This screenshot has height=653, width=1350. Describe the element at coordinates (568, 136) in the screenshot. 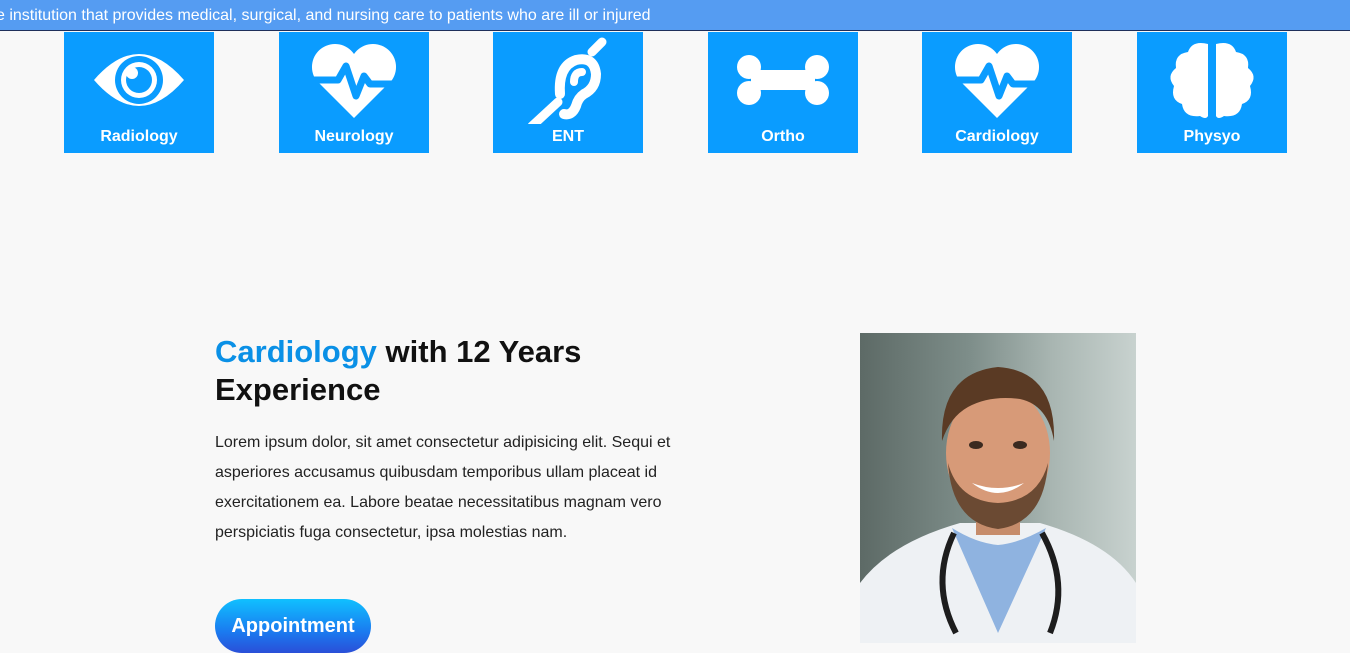

I see `dept-label: ENT` at that location.